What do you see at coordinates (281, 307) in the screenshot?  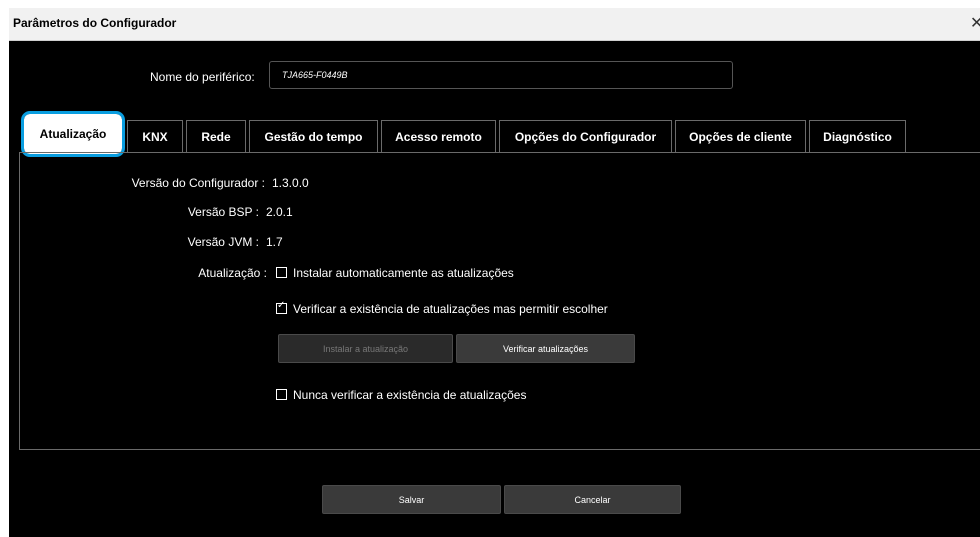 I see `checkbox-checked-icon` at bounding box center [281, 307].